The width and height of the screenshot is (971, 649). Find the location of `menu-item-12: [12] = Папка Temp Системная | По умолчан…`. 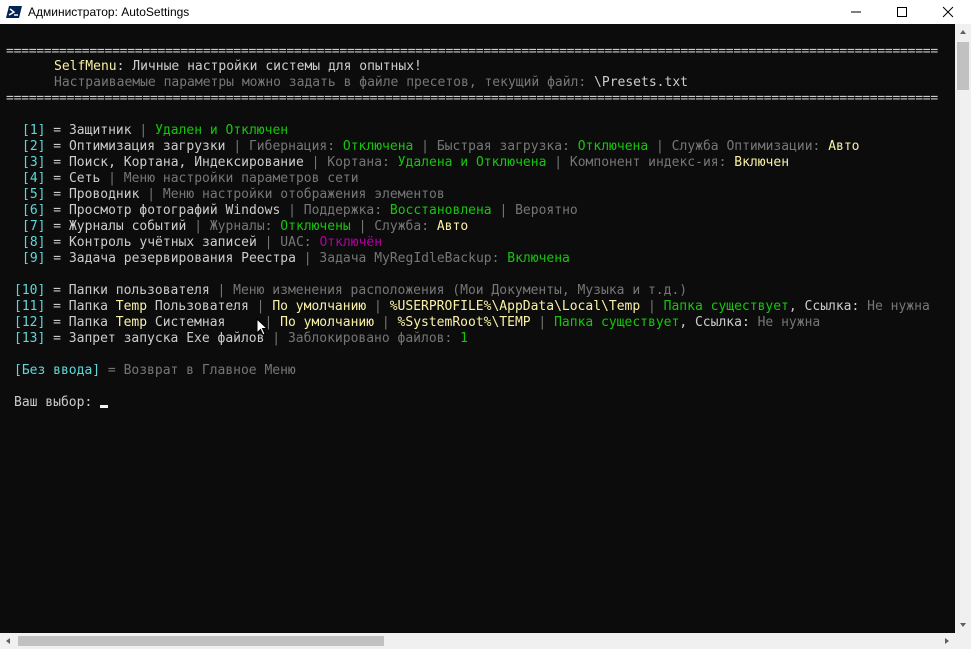

menu-item-12: [12] = Папка Temp Системная | По умолчан… is located at coordinates (417, 323).